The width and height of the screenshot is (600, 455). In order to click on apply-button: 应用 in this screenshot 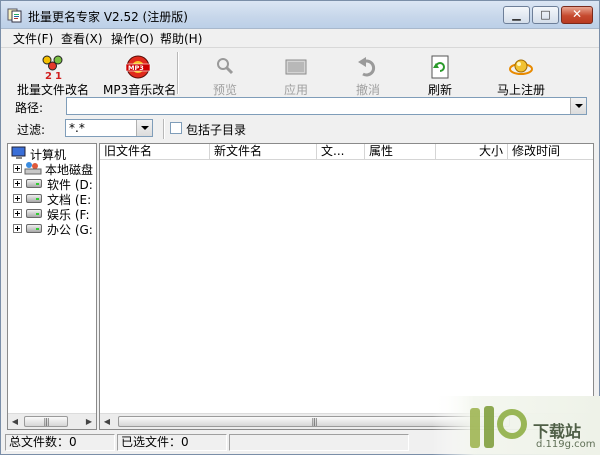, I will do `click(296, 73)`.